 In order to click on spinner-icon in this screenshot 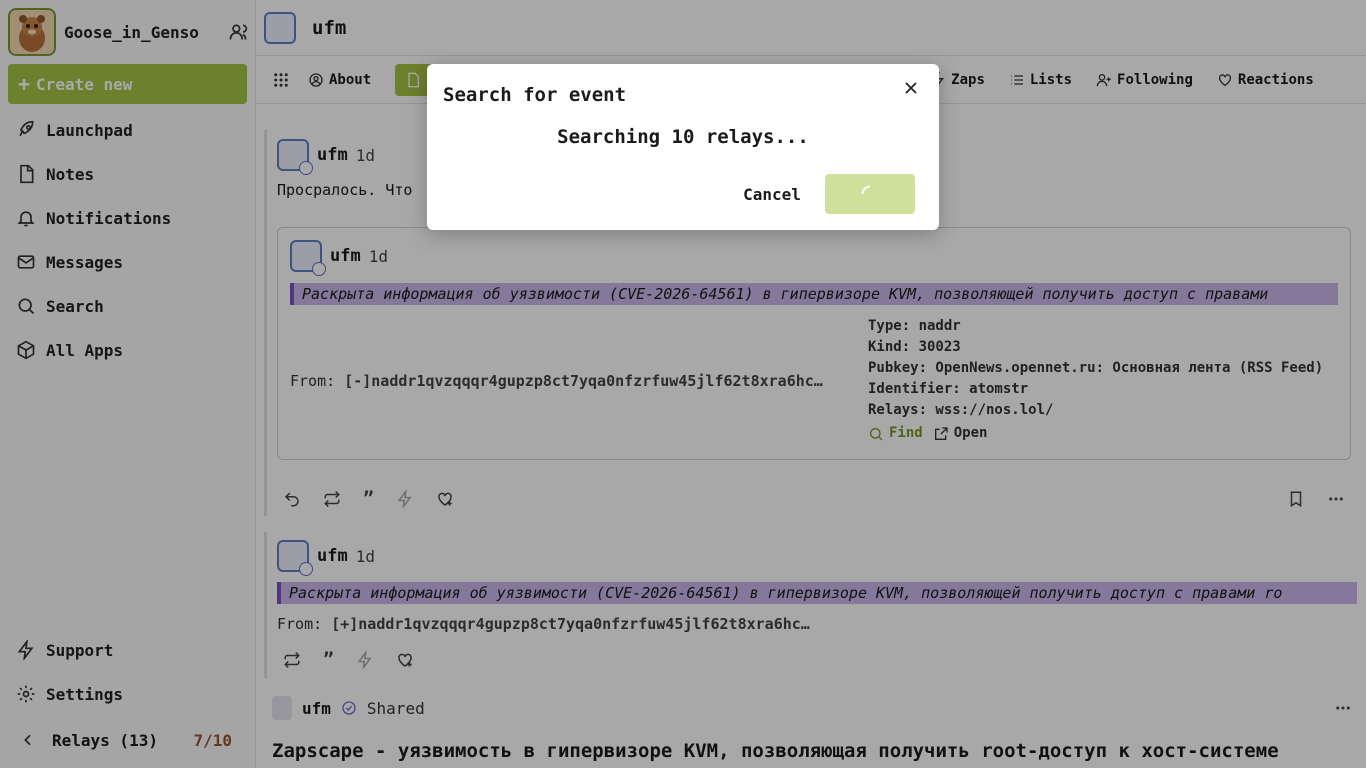, I will do `click(870, 194)`.